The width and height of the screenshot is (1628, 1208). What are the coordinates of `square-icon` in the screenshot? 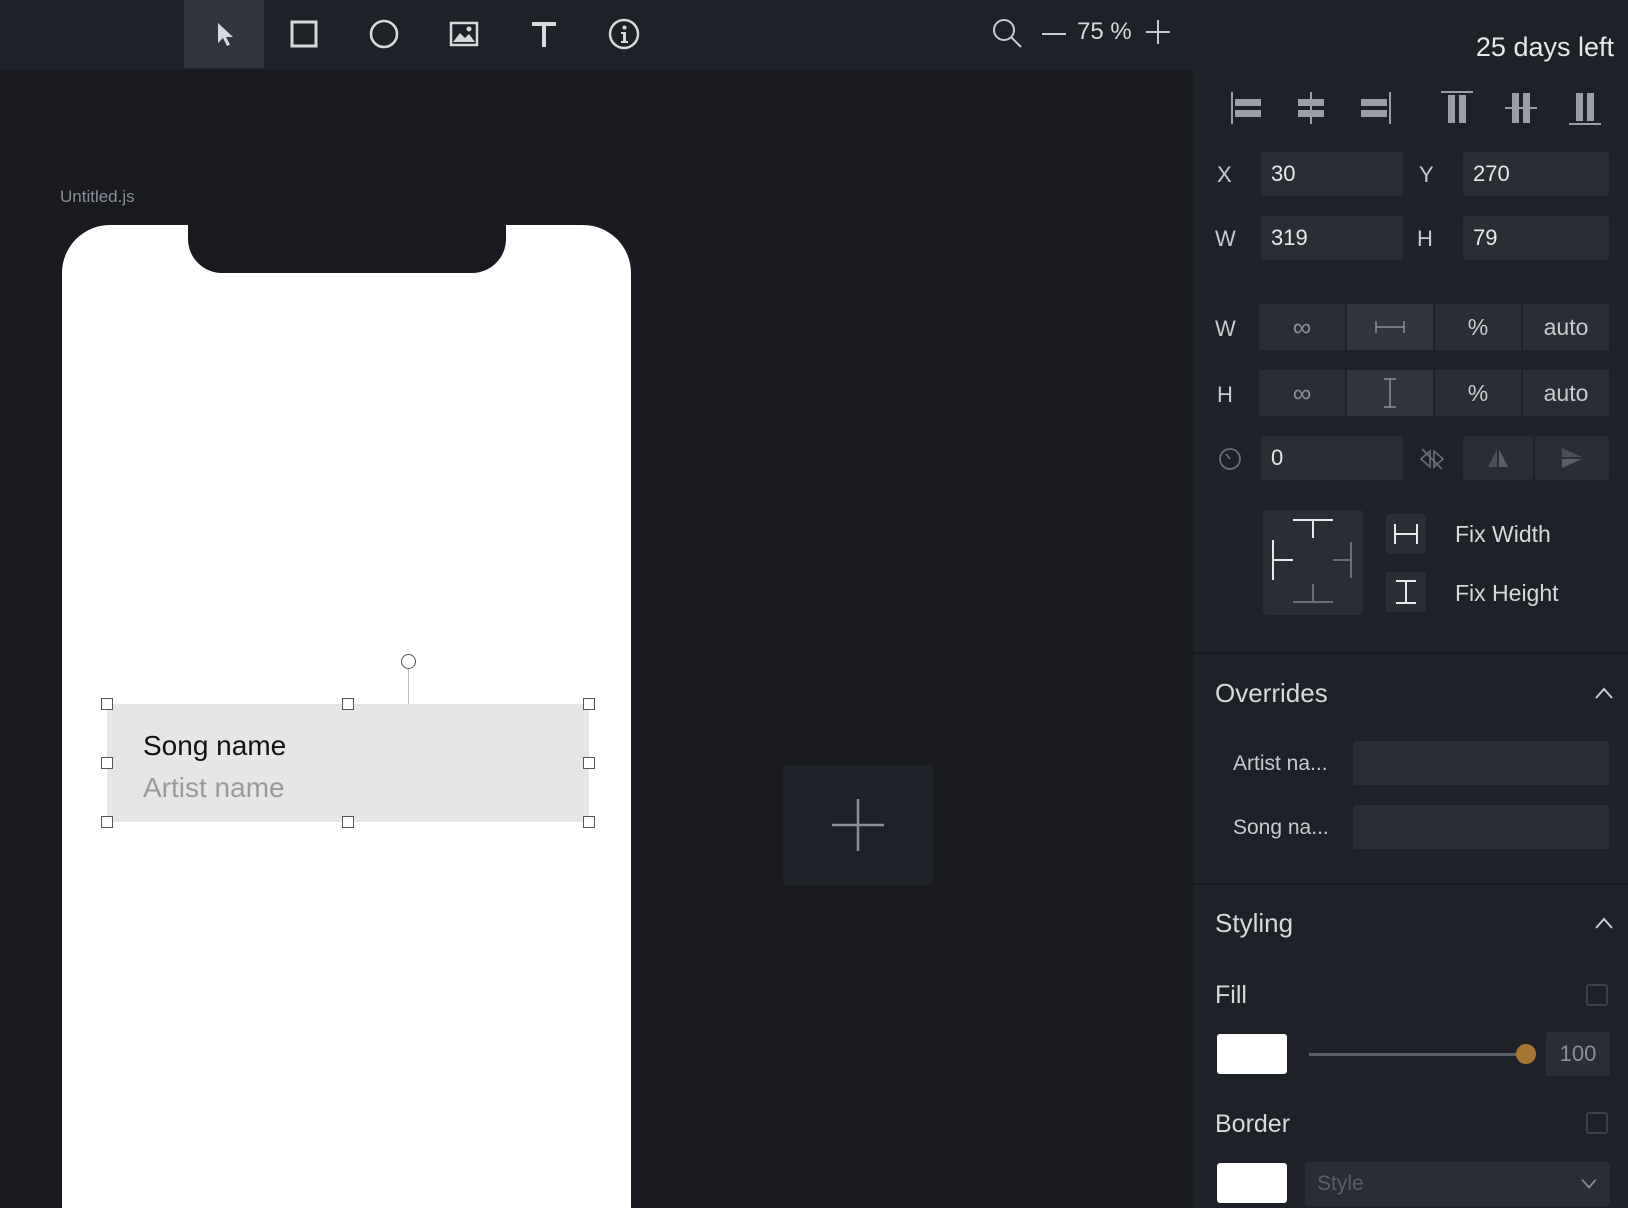 It's located at (304, 34).